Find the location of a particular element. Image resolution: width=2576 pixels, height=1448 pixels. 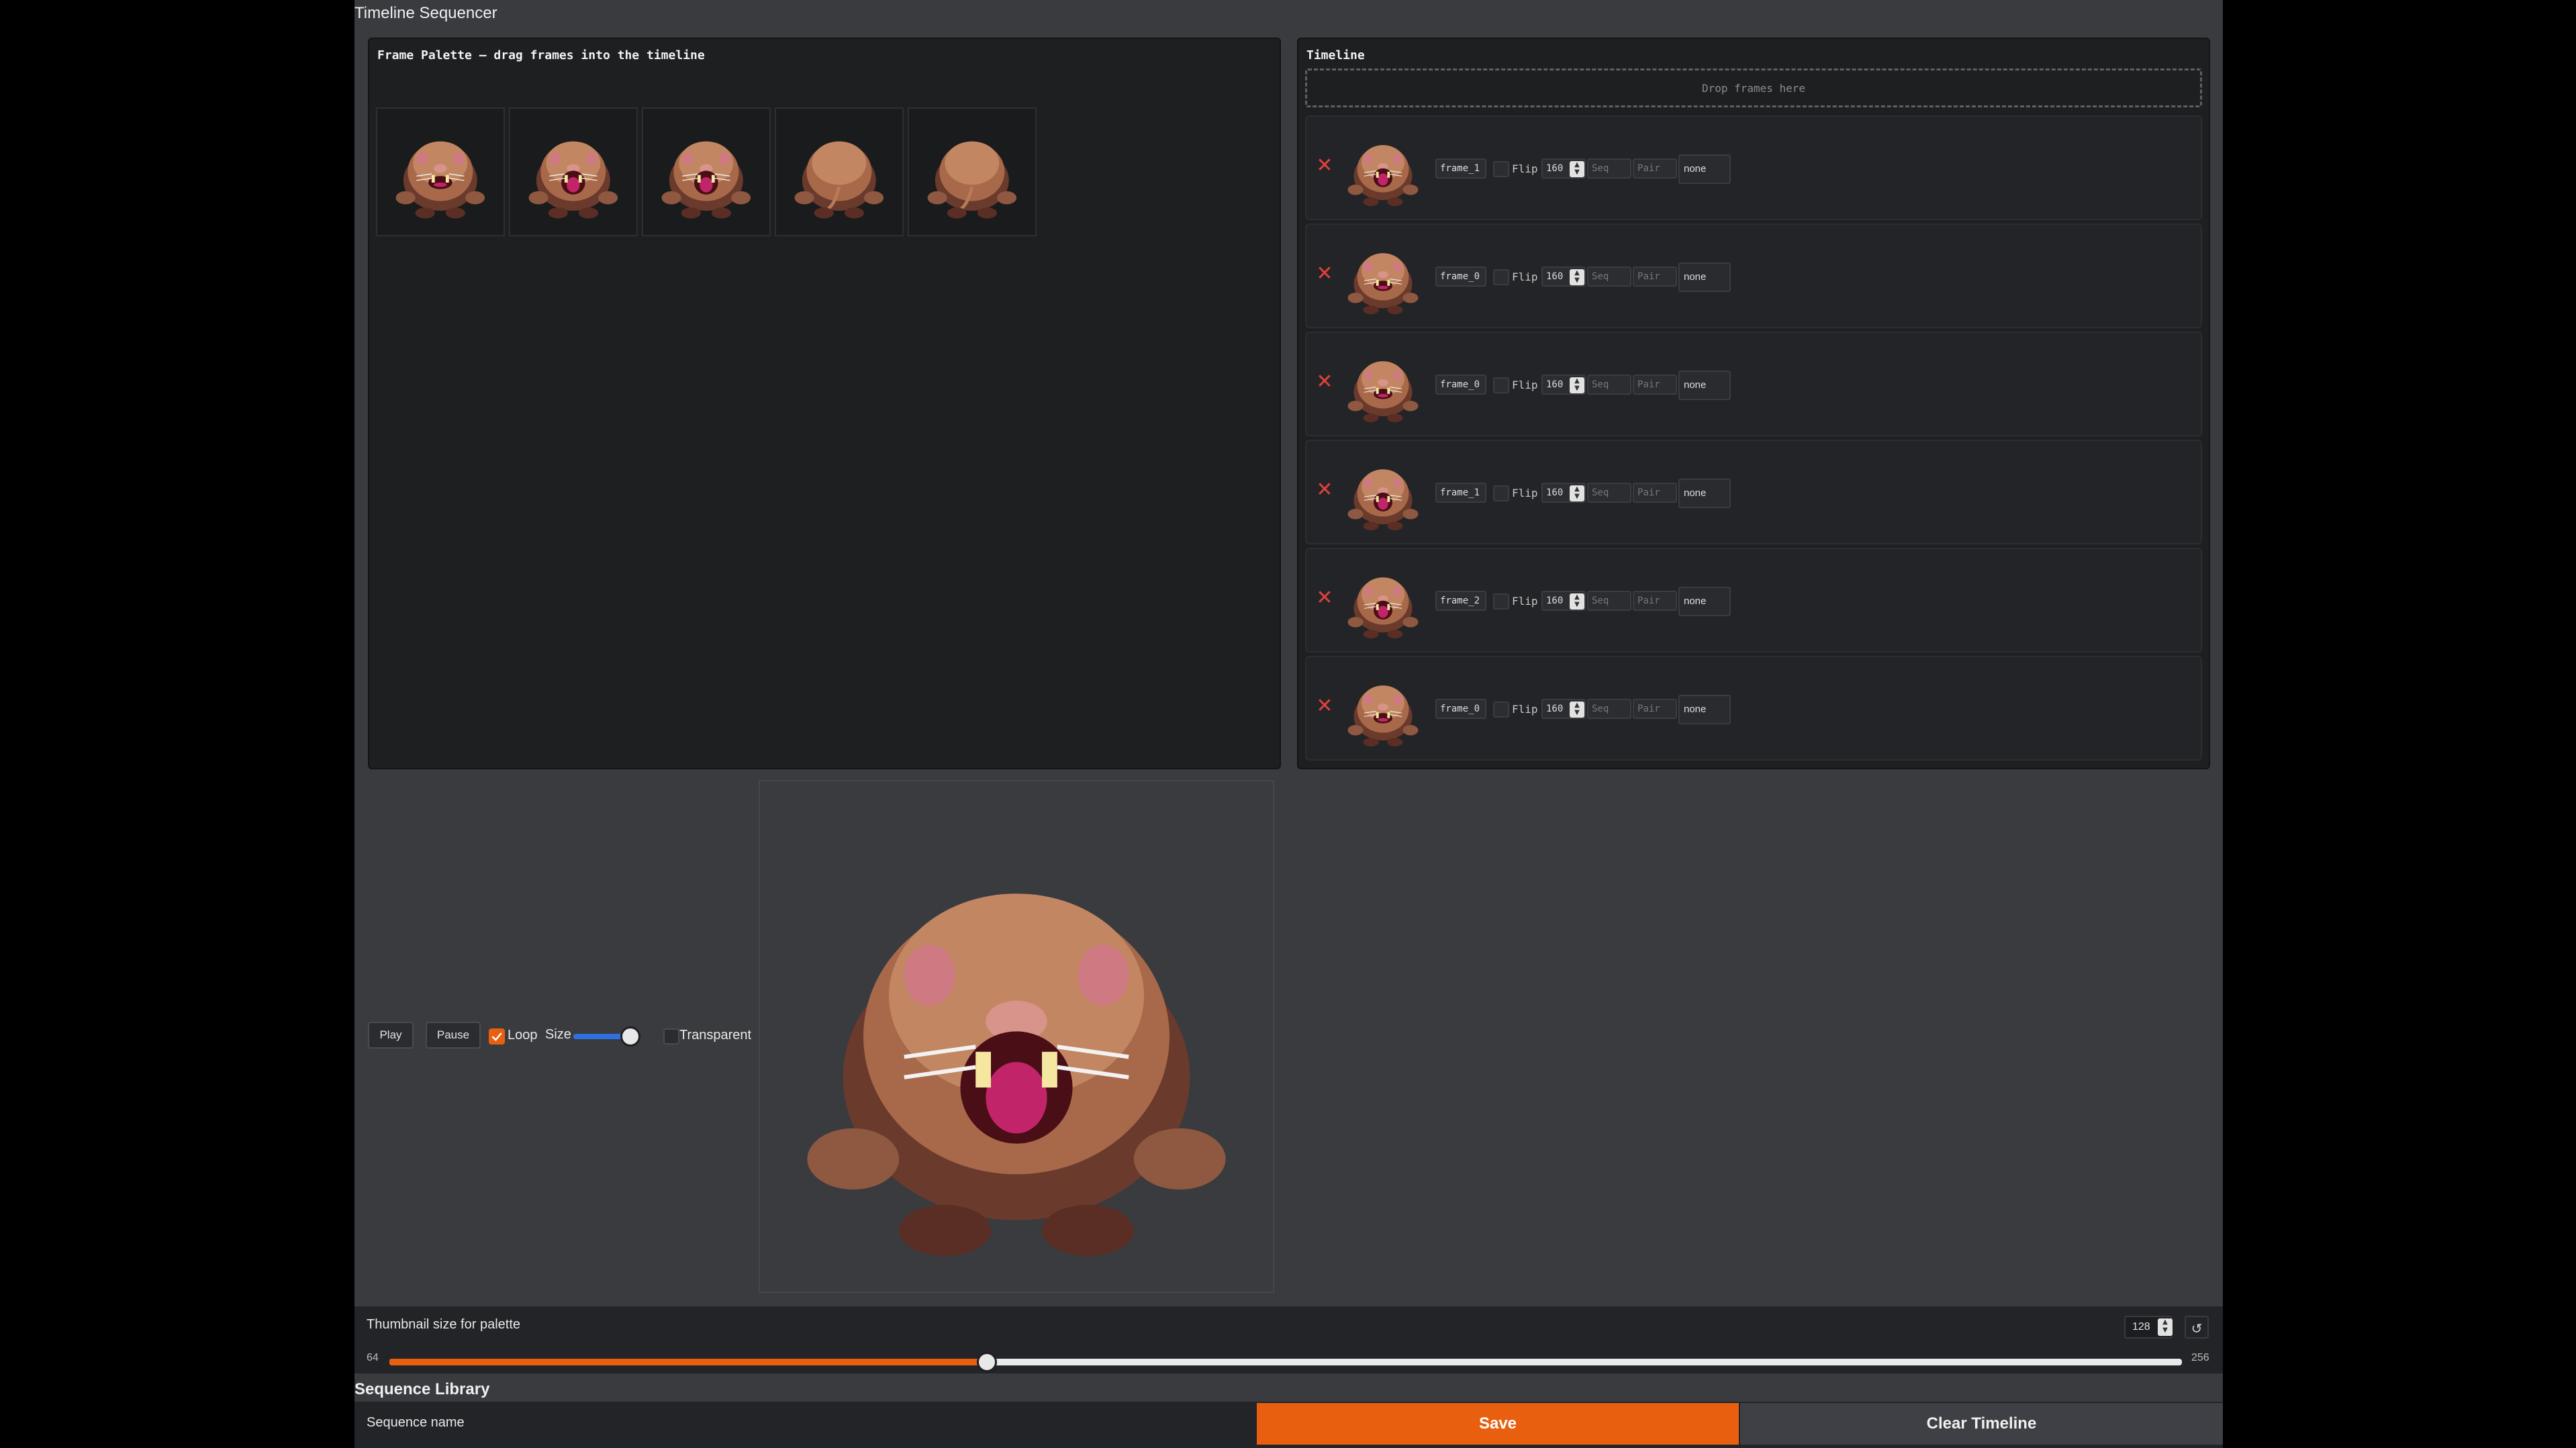

loop-label: Loop is located at coordinates (523, 1035).